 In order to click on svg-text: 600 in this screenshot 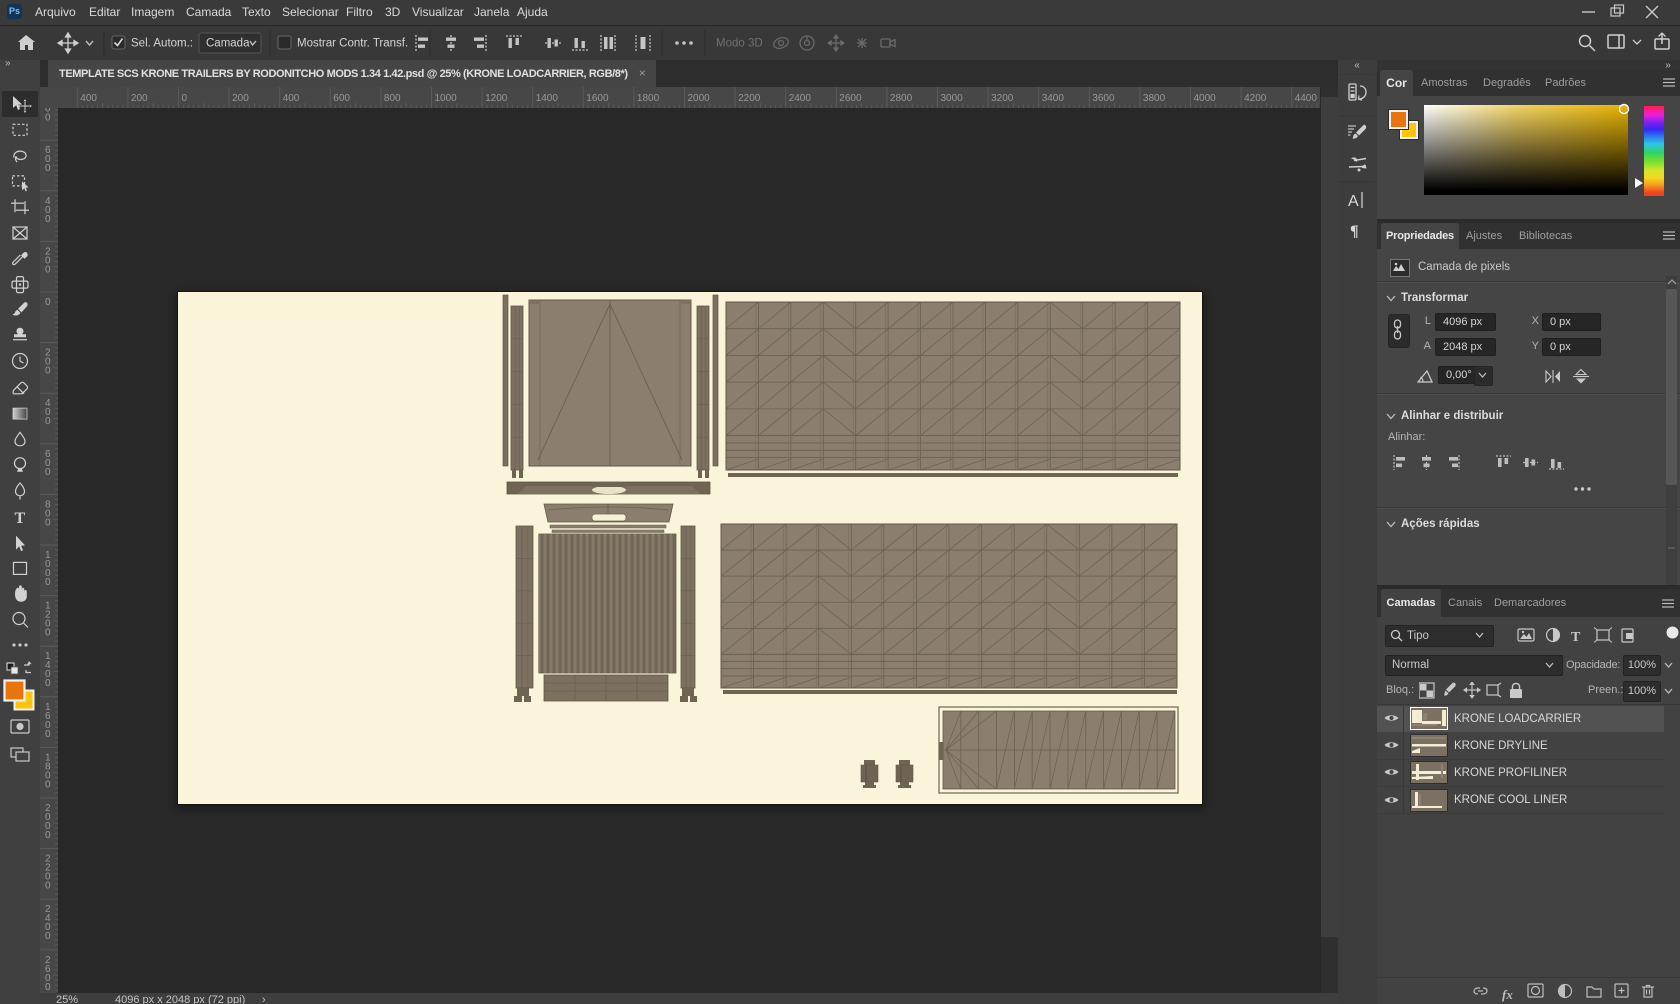, I will do `click(341, 98)`.